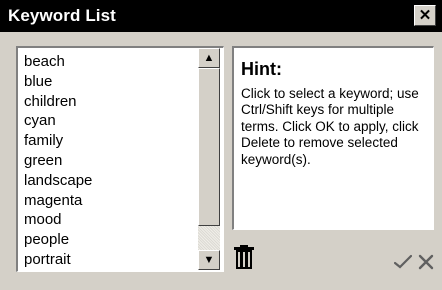 The image size is (442, 290). What do you see at coordinates (426, 262) in the screenshot?
I see `close-x-icon` at bounding box center [426, 262].